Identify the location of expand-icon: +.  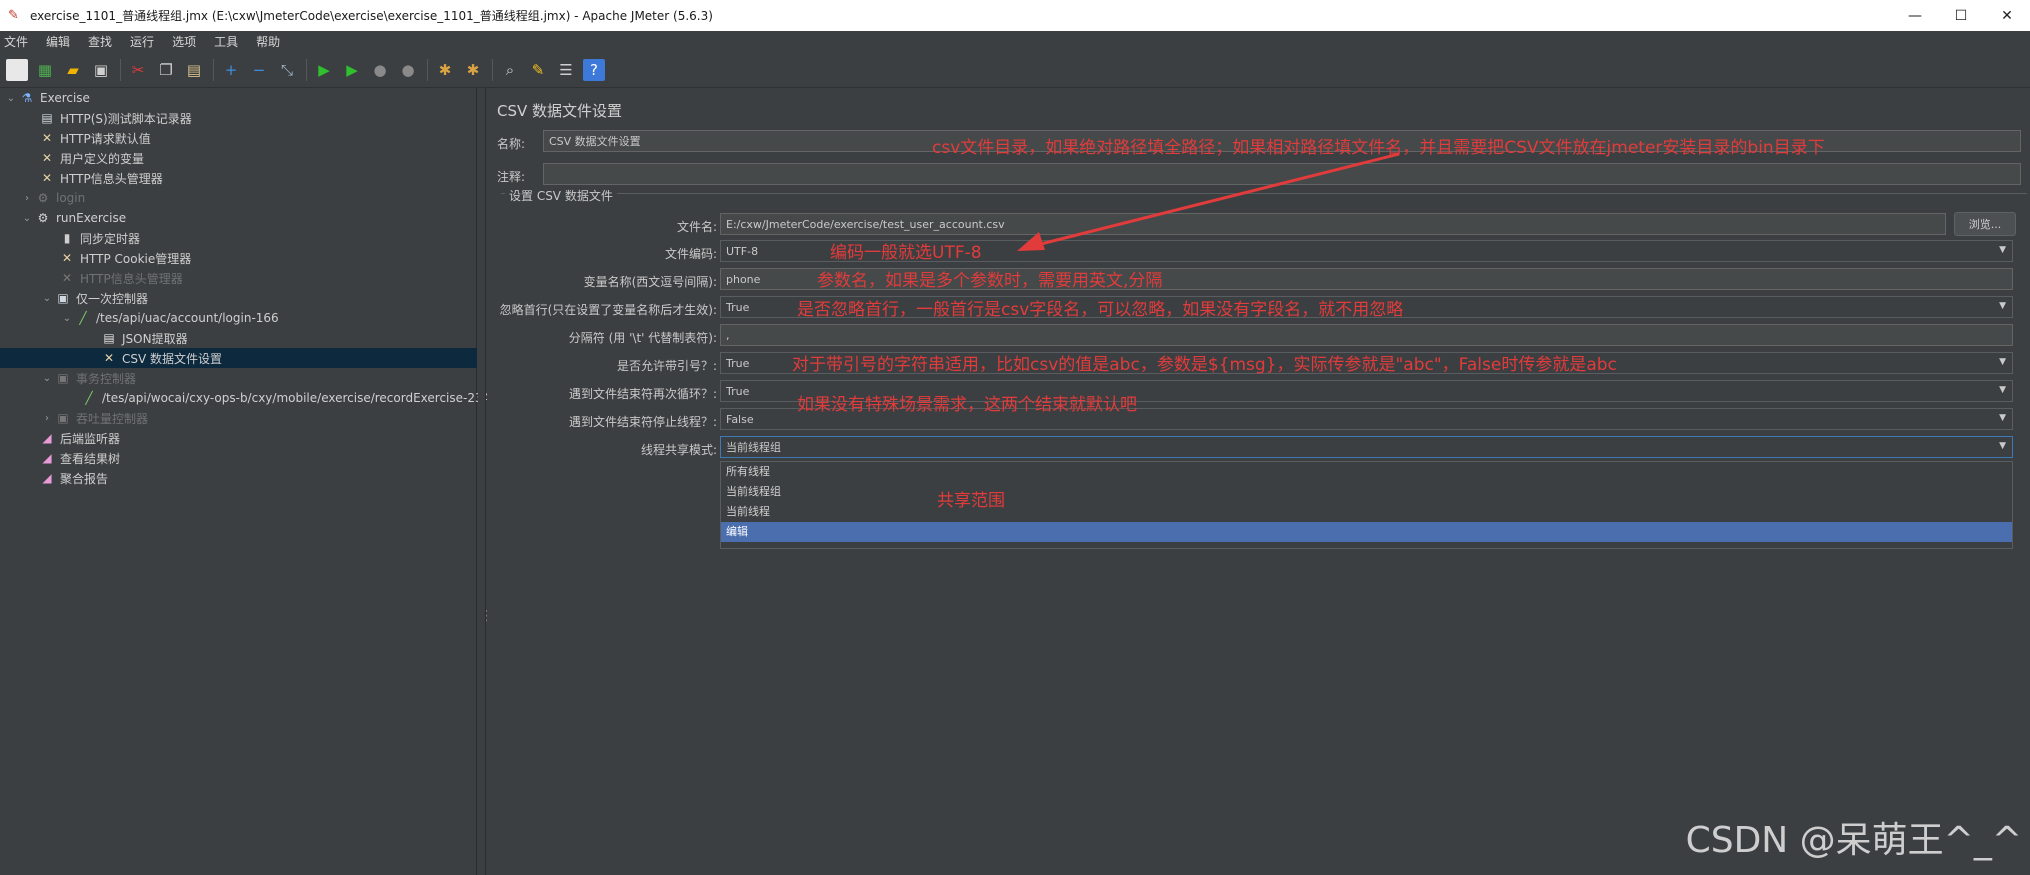
(231, 70).